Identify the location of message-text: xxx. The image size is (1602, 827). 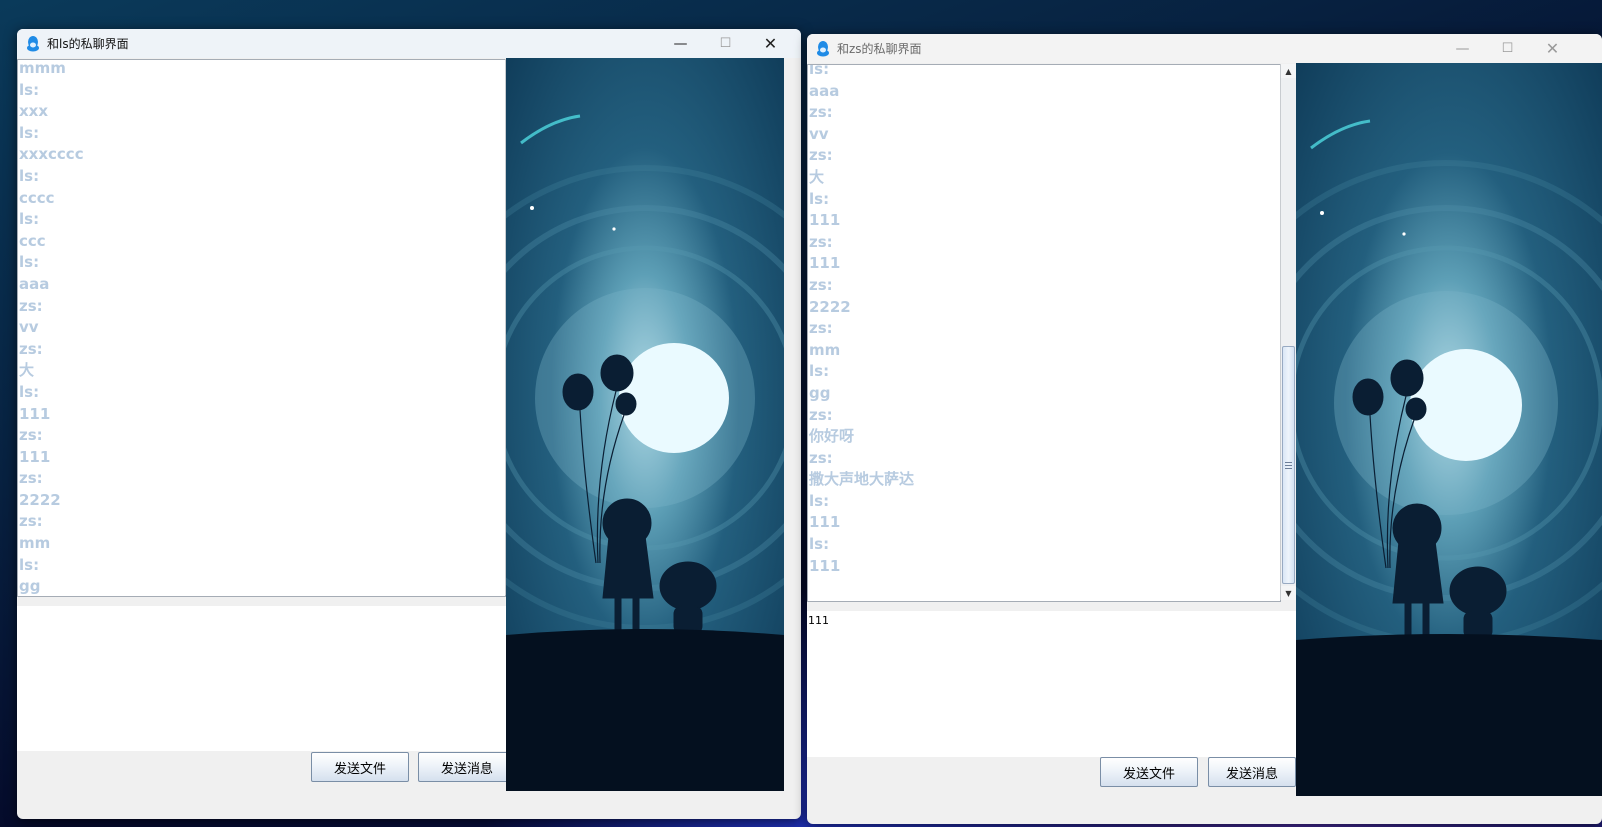
(34, 111).